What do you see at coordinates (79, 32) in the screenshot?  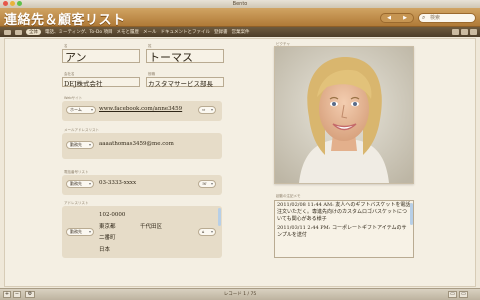 I see `tab-calls: 電話、ミーティング、To-Do 項目` at bounding box center [79, 32].